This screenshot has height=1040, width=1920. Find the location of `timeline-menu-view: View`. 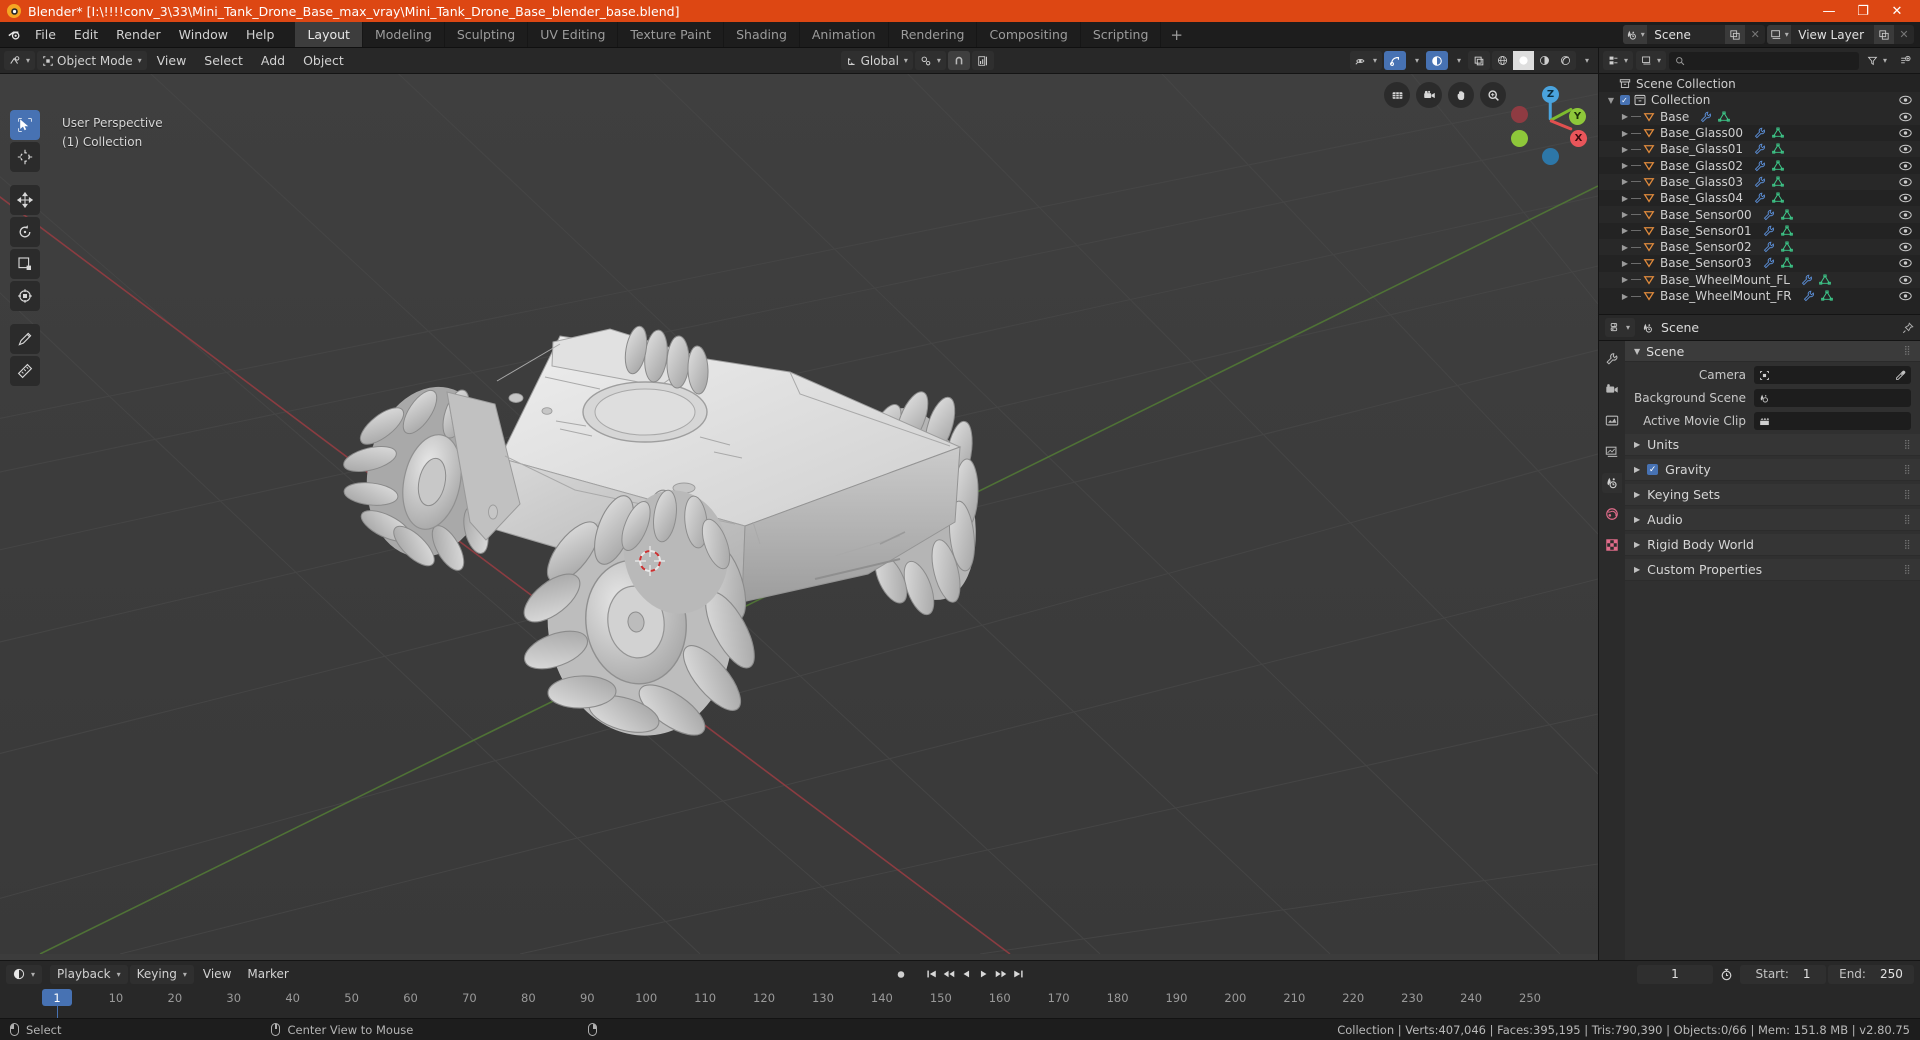

timeline-menu-view: View is located at coordinates (217, 974).